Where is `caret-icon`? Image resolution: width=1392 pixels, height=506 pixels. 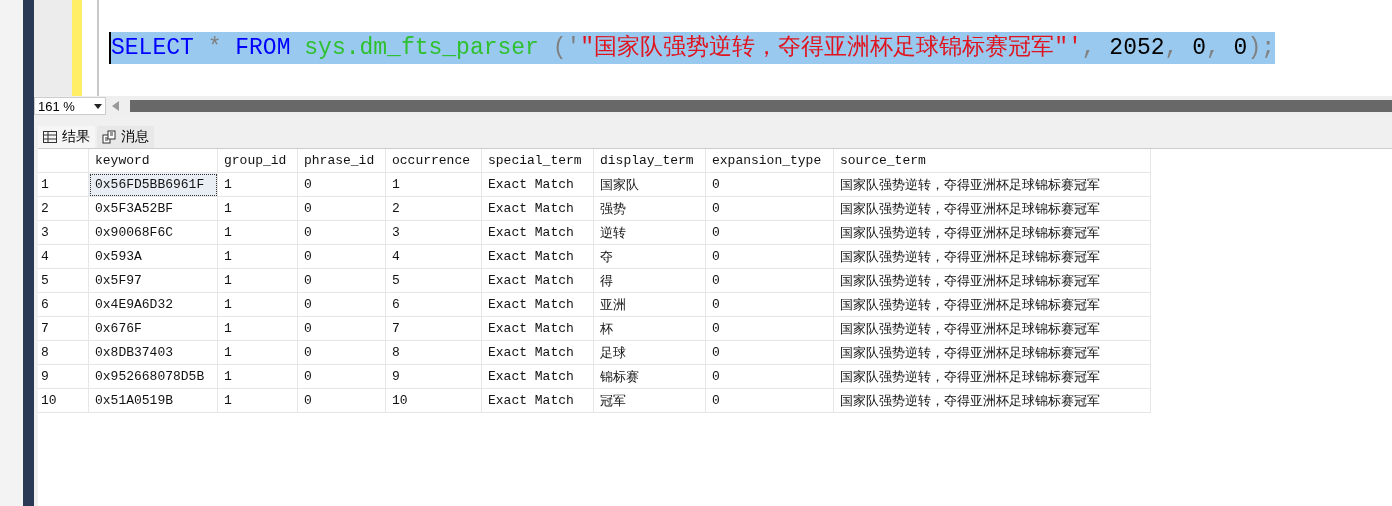
caret-icon is located at coordinates (98, 106).